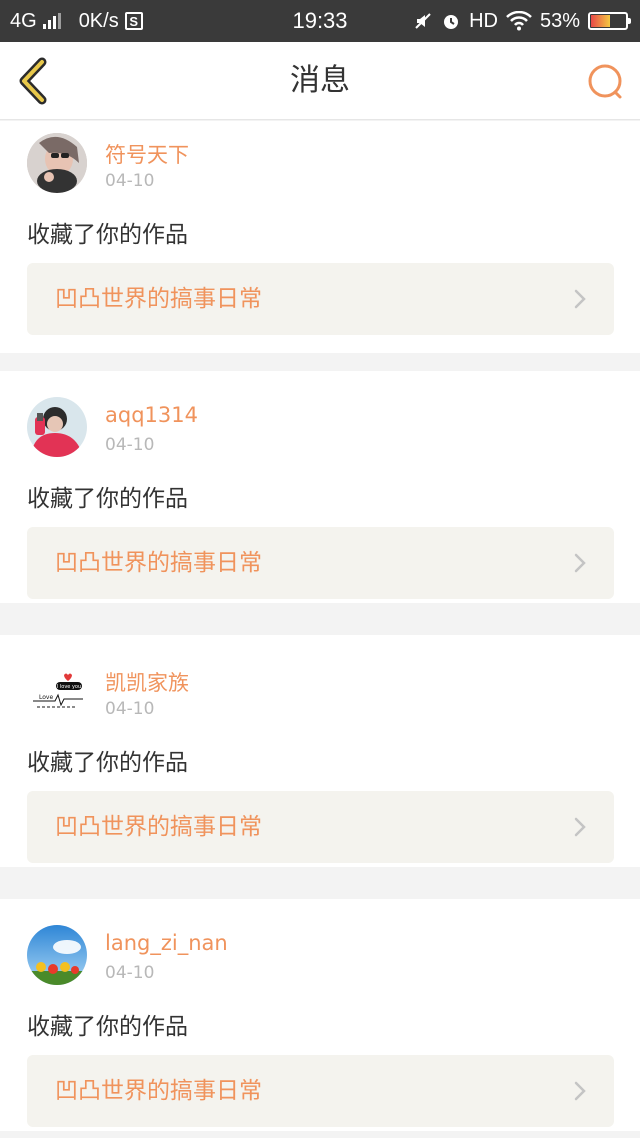 Image resolution: width=640 pixels, height=1138 pixels. What do you see at coordinates (69, 687) in the screenshot?
I see `avatar-caption: I love you` at bounding box center [69, 687].